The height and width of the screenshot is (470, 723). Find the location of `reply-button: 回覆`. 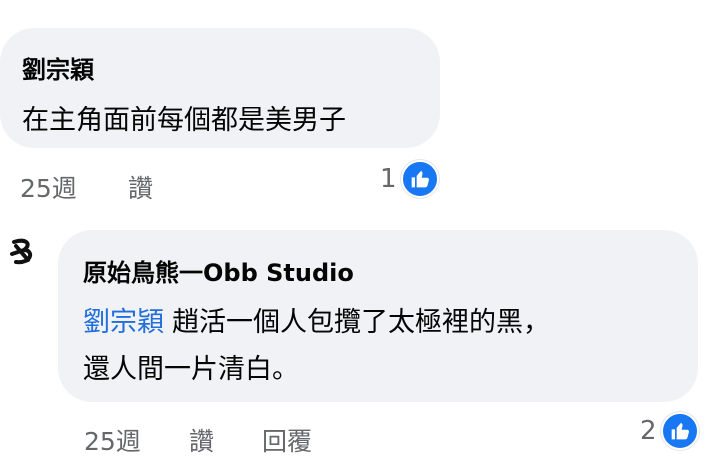

reply-button: 回覆 is located at coordinates (287, 440).